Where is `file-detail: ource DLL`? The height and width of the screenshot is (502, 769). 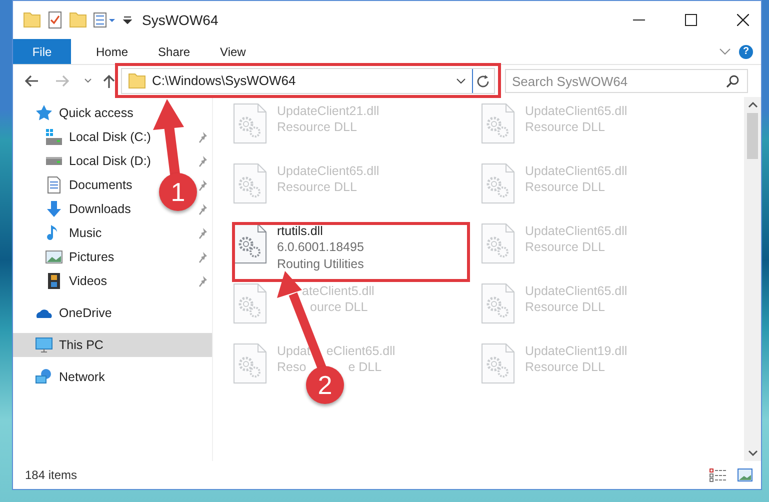 file-detail: ource DLL is located at coordinates (339, 307).